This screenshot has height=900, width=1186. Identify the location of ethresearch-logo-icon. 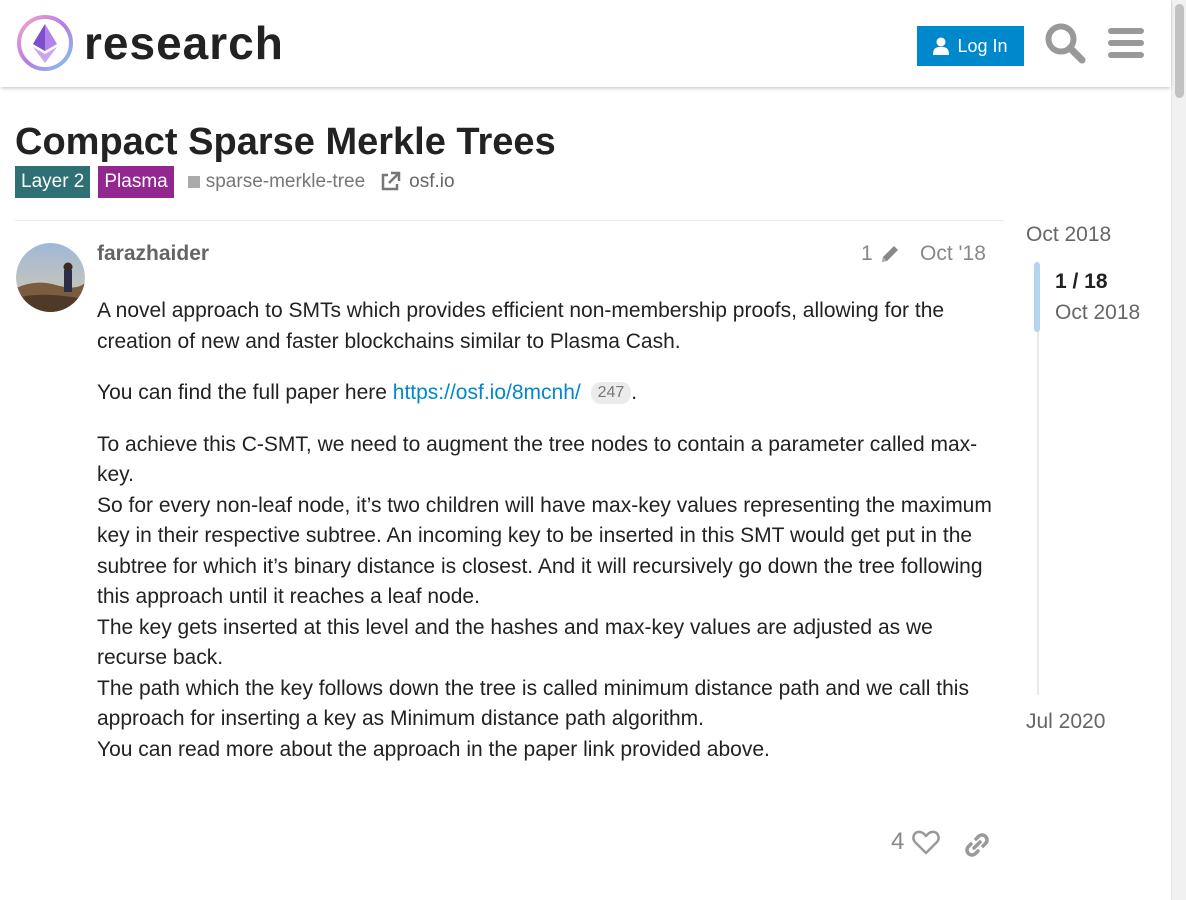
(45, 43).